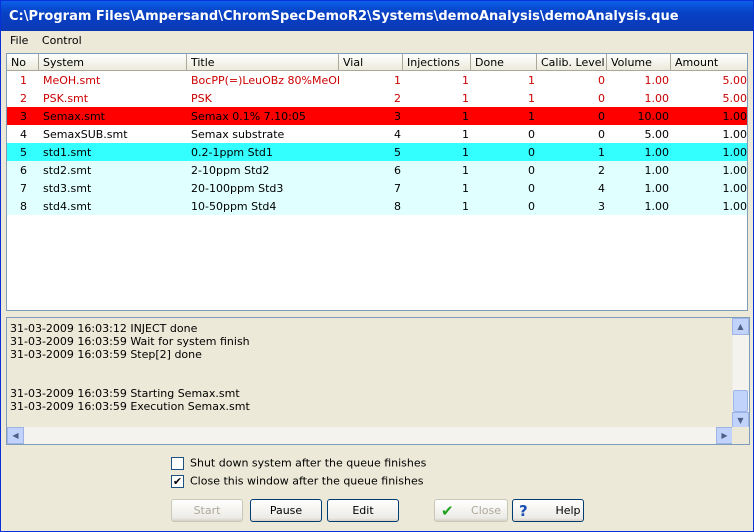 The image size is (754, 532). What do you see at coordinates (113, 62) in the screenshot?
I see `column-header: System` at bounding box center [113, 62].